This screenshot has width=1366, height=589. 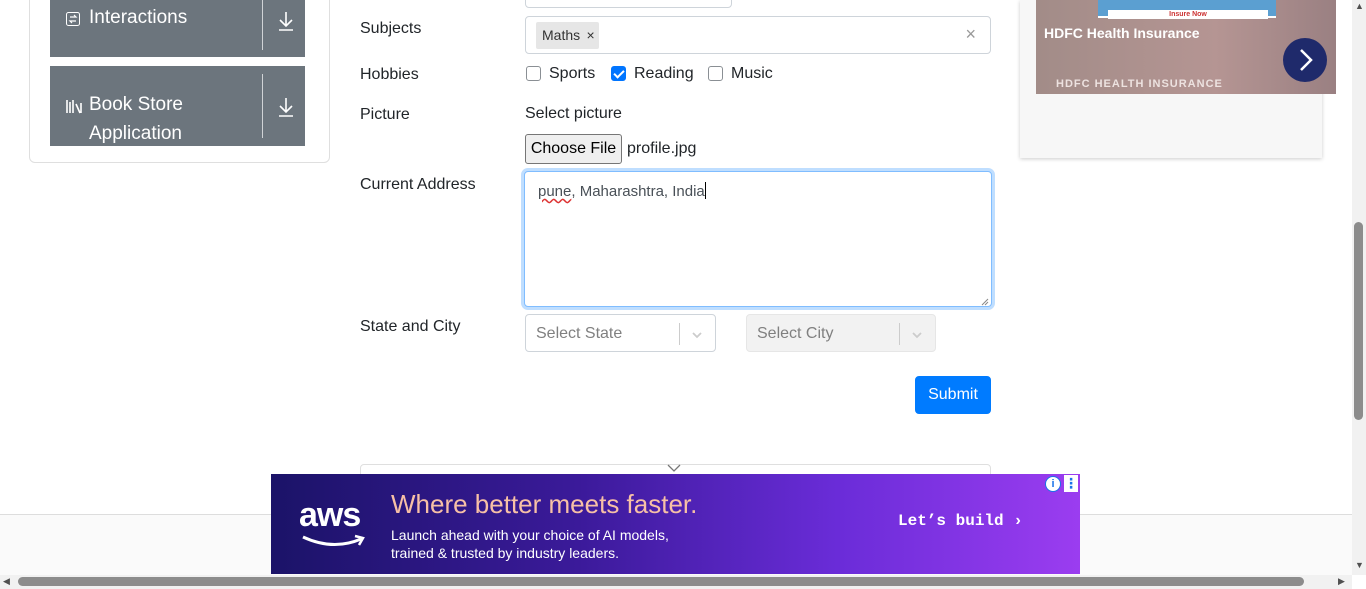 I want to click on sidebar-item-label: Interactions, so click(x=138, y=17).